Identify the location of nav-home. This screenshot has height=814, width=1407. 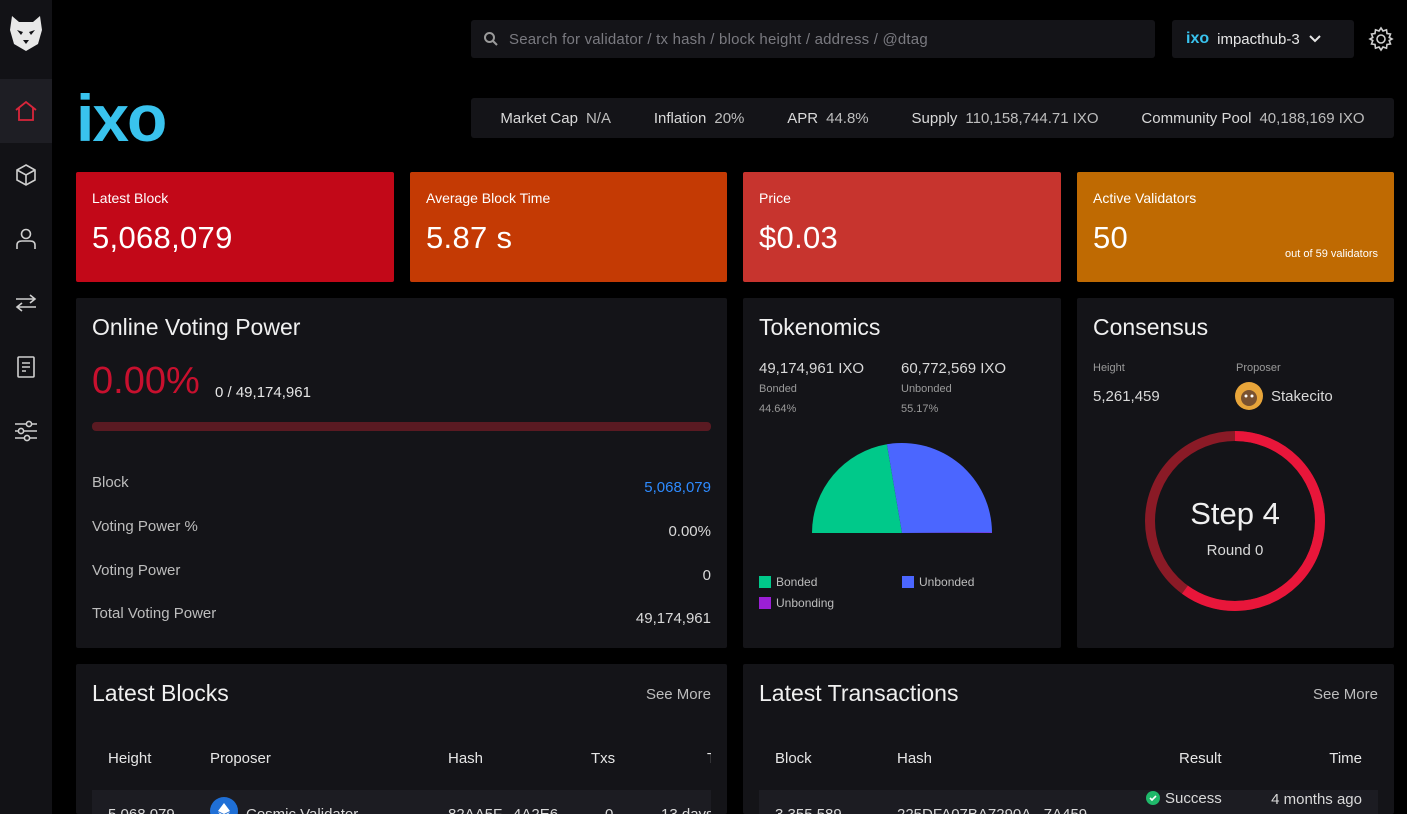
(26, 111).